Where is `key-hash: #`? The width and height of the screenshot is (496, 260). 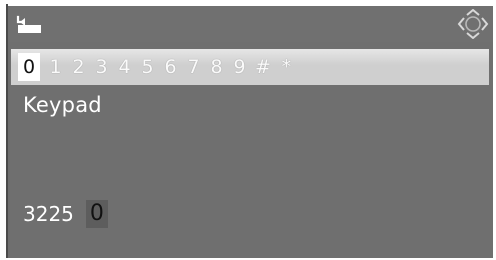
key-hash: # is located at coordinates (263, 67).